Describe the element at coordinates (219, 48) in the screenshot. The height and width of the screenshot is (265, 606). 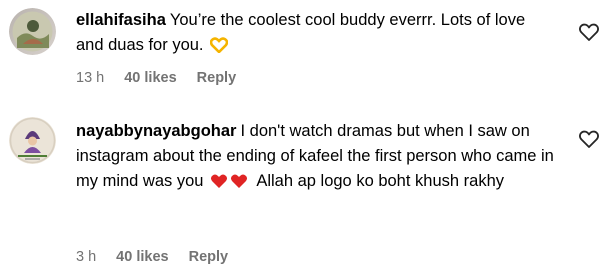
I see `heart-hands-icon` at that location.